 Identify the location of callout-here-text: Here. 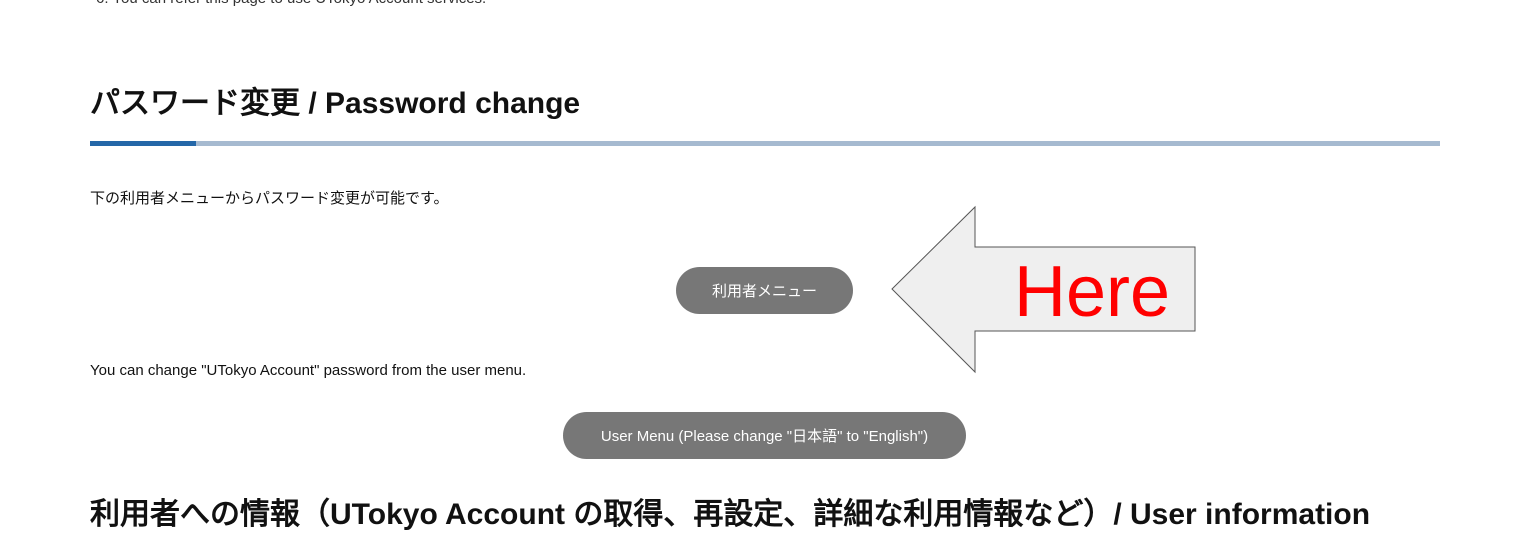
(1092, 292).